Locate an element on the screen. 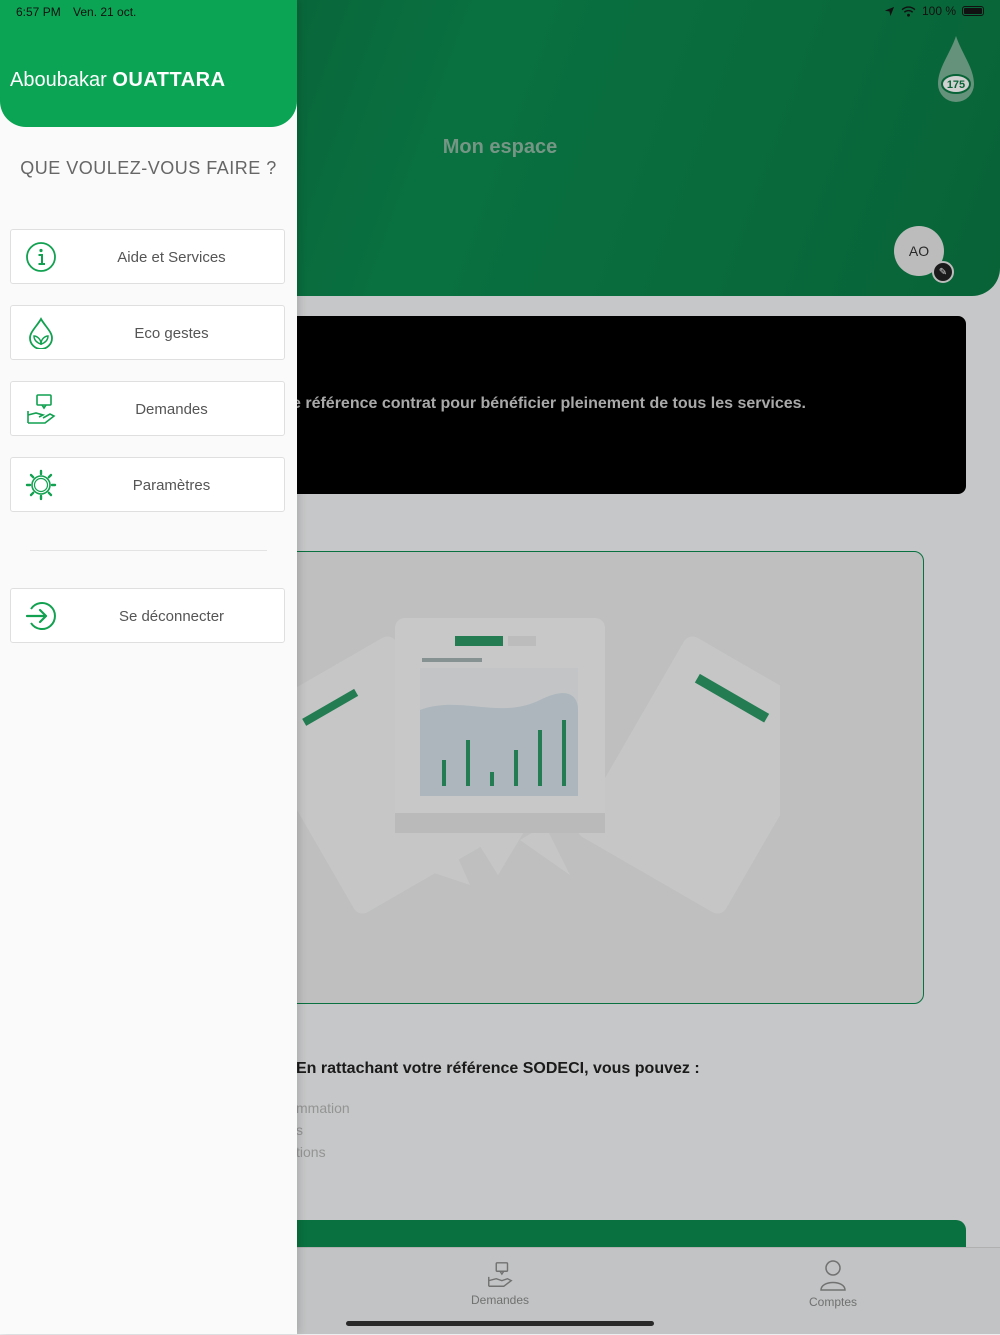 The height and width of the screenshot is (1335, 1000). menu-item-aide-services: Aide et Services is located at coordinates (147, 256).